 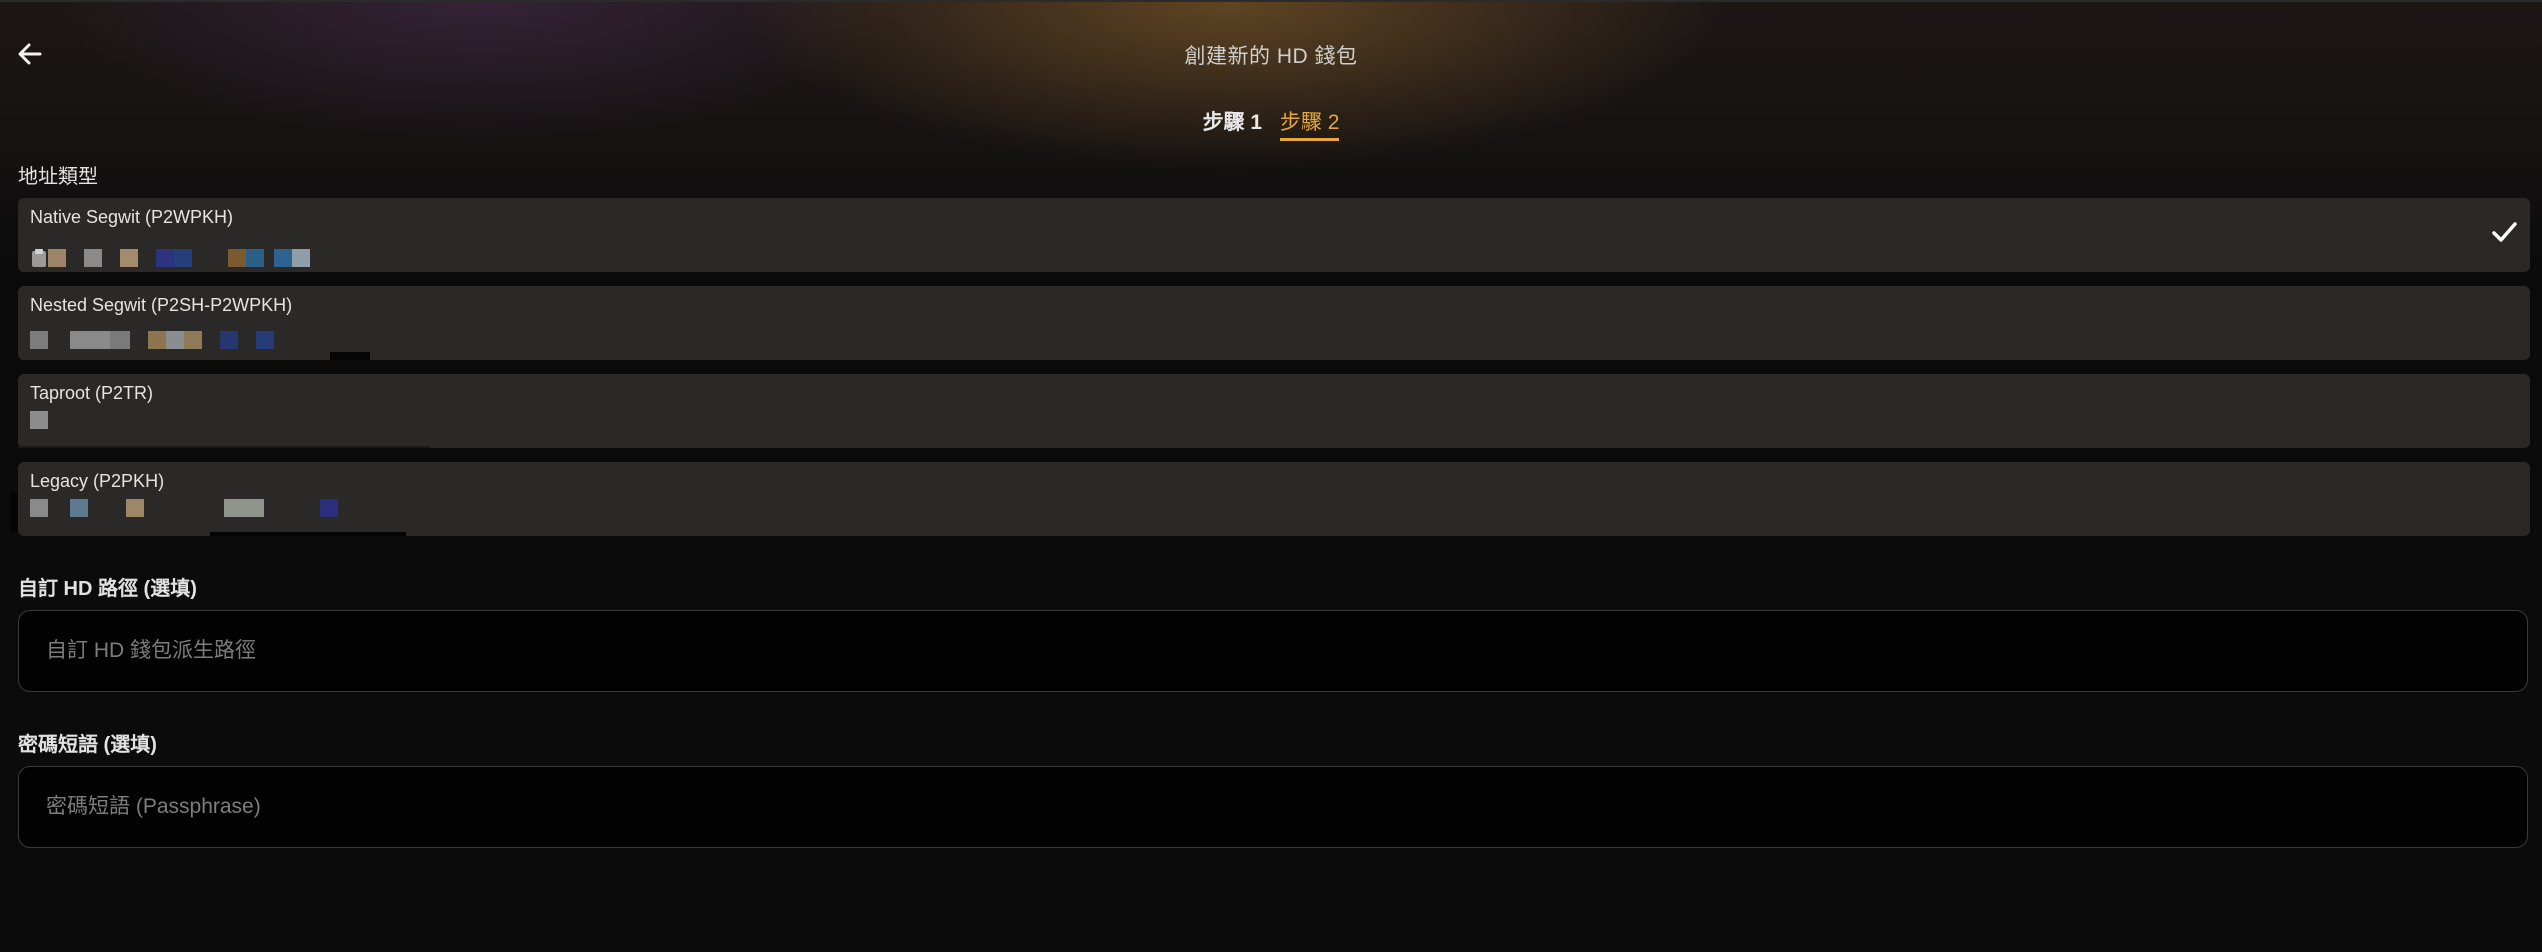 What do you see at coordinates (1274, 411) in the screenshot?
I see `address-option-taproot: Taproot (P2TR)` at bounding box center [1274, 411].